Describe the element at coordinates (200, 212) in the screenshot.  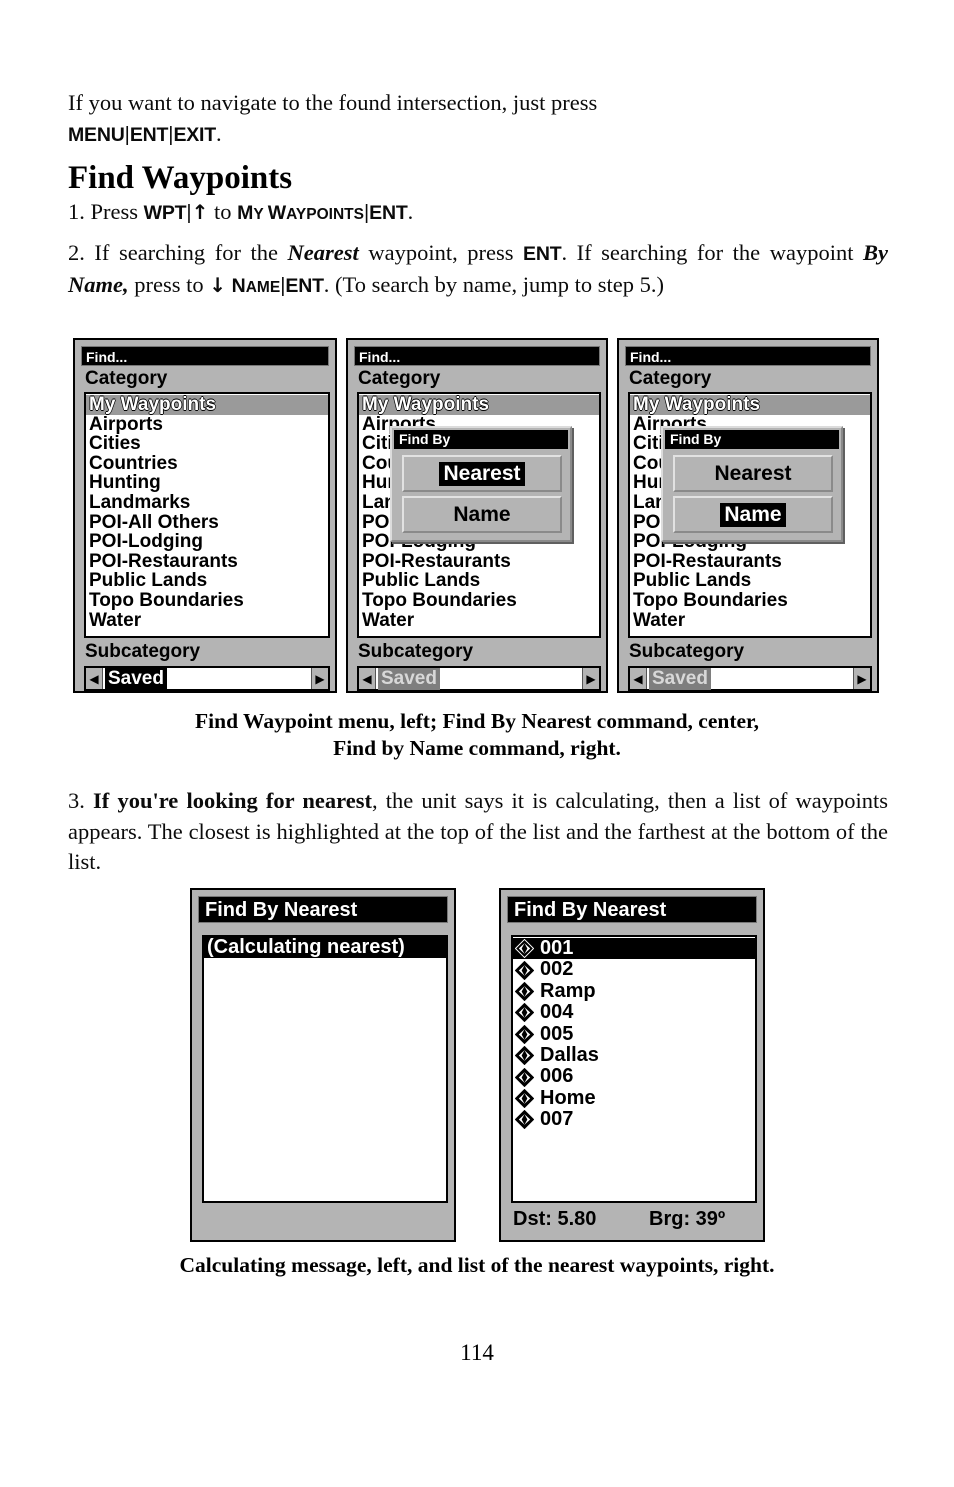
I see `up-arrow-icon: ↑` at that location.